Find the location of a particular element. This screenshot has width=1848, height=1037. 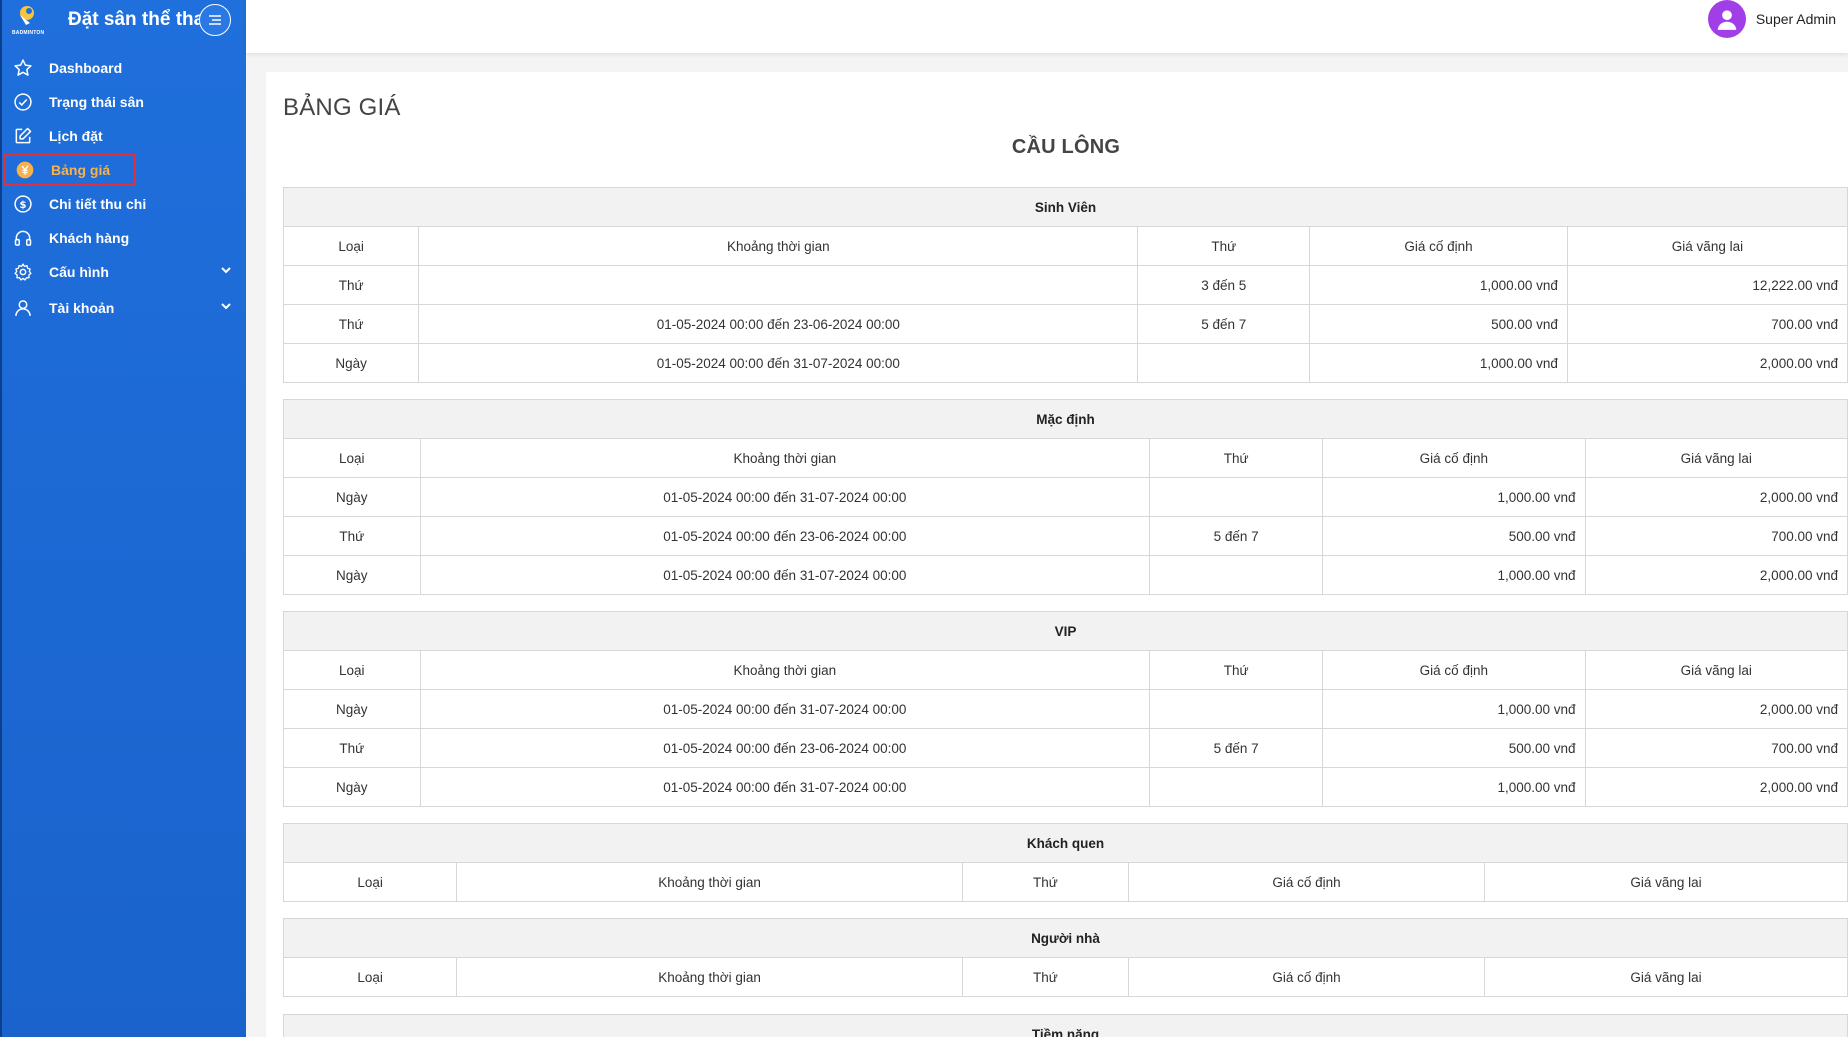

check-circle-icon is located at coordinates (23, 102).